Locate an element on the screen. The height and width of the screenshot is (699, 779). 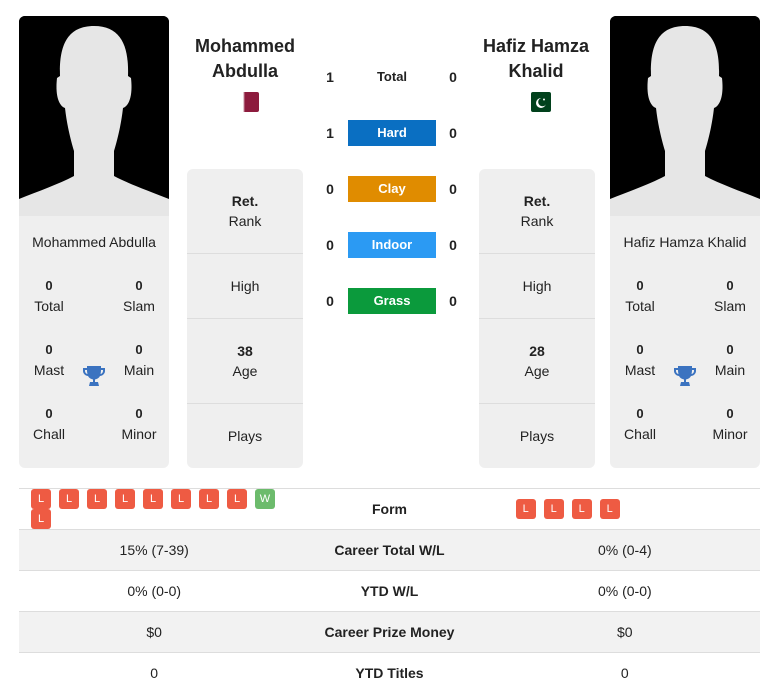
h2h-row-hard: 1 Hard 0 is located at coordinates (392, 133).